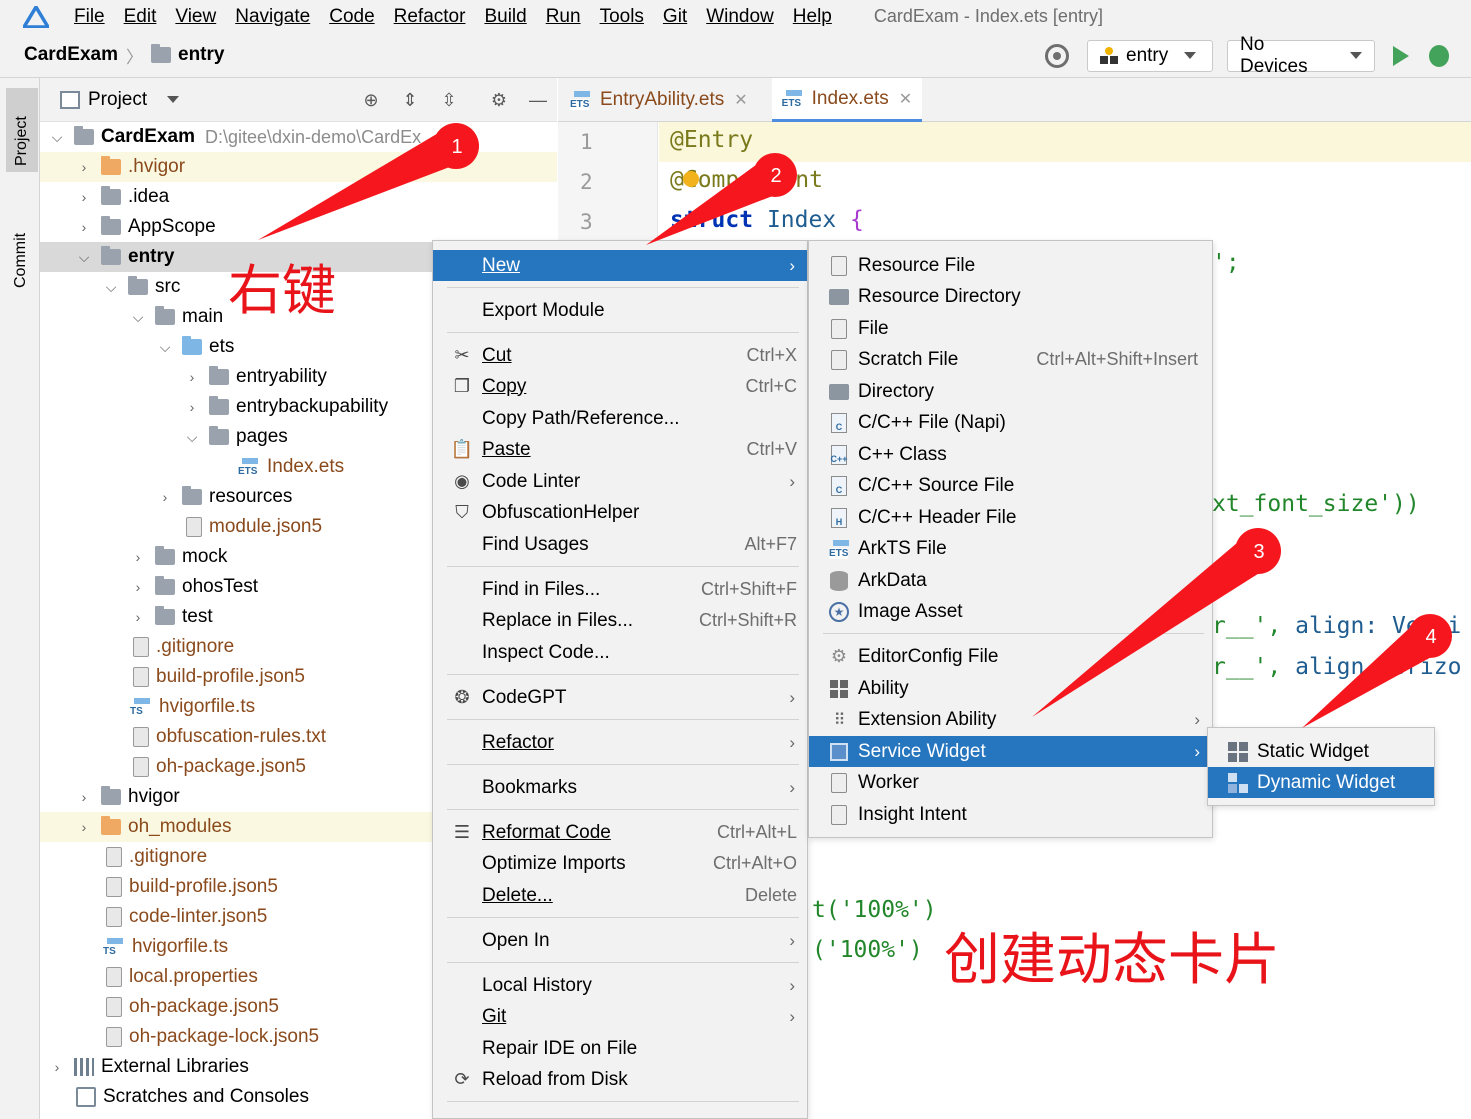  I want to click on menu-item-optimize-imports: Optimize Imports Ctrl+Alt+O, so click(620, 863).